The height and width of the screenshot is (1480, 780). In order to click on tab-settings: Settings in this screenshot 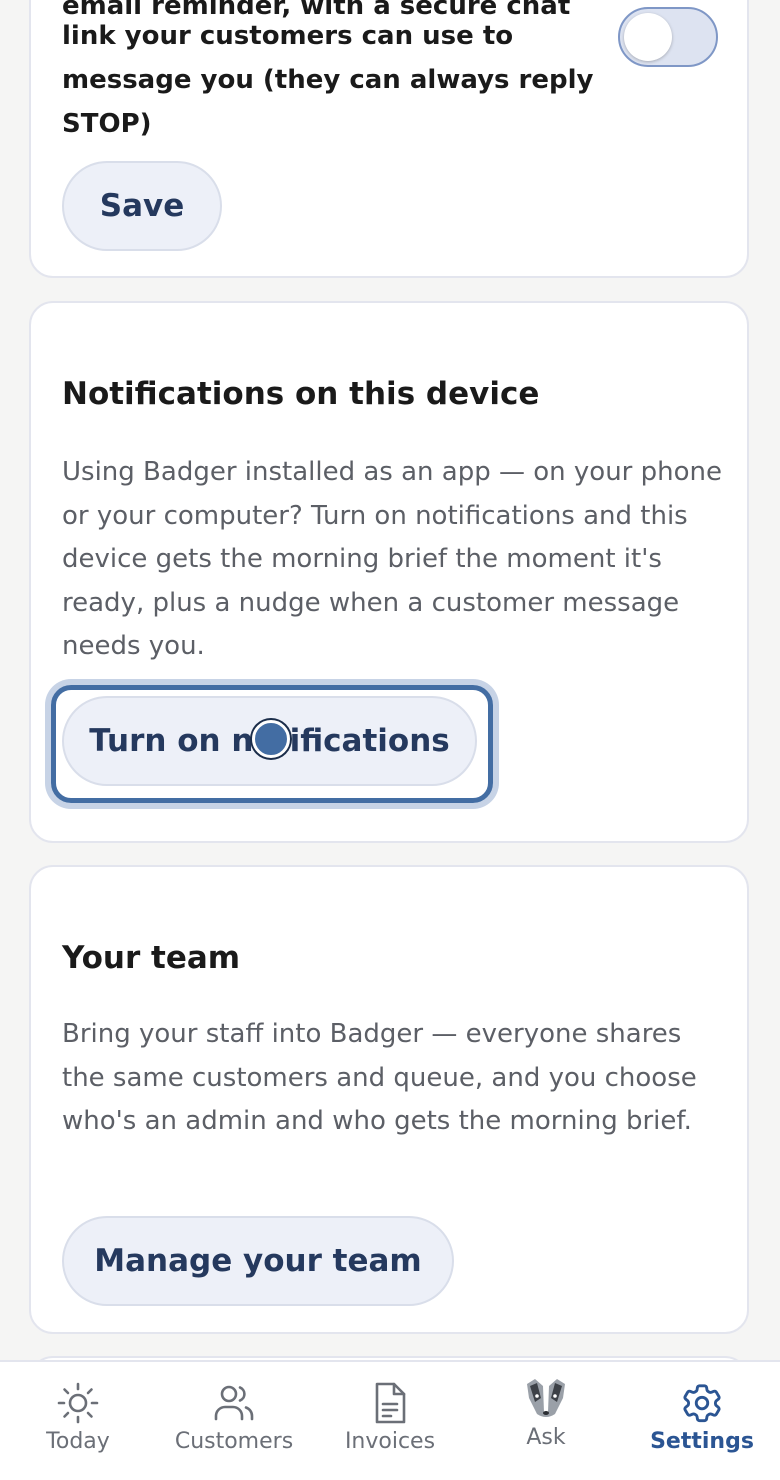, I will do `click(702, 1421)`.